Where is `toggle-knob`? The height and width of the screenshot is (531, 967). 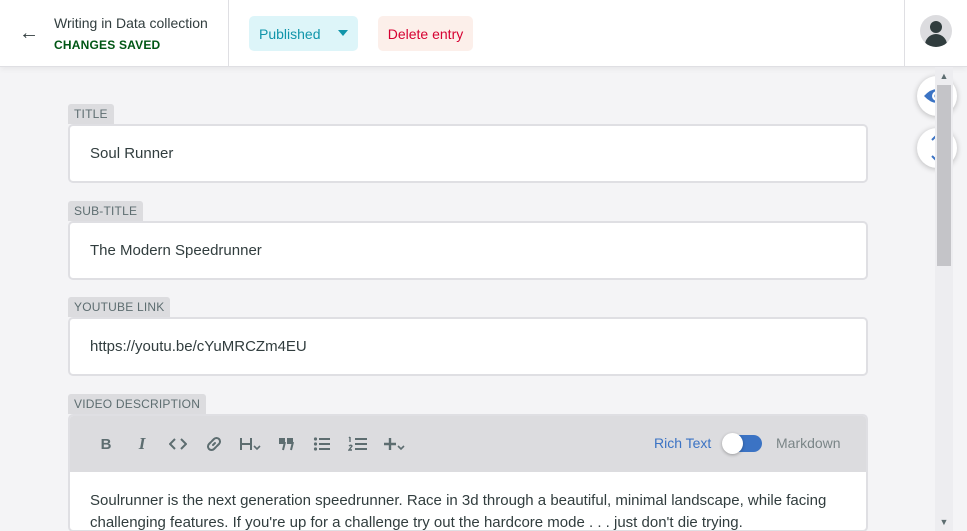 toggle-knob is located at coordinates (732, 443).